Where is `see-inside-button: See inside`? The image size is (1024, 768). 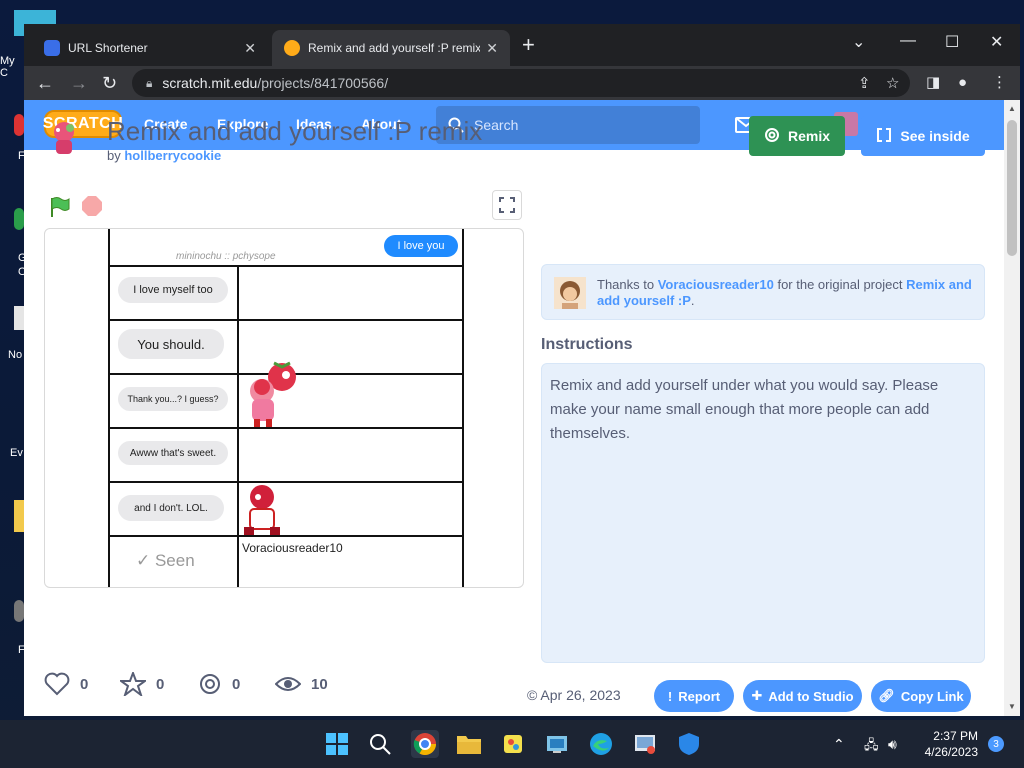 see-inside-button: See inside is located at coordinates (923, 136).